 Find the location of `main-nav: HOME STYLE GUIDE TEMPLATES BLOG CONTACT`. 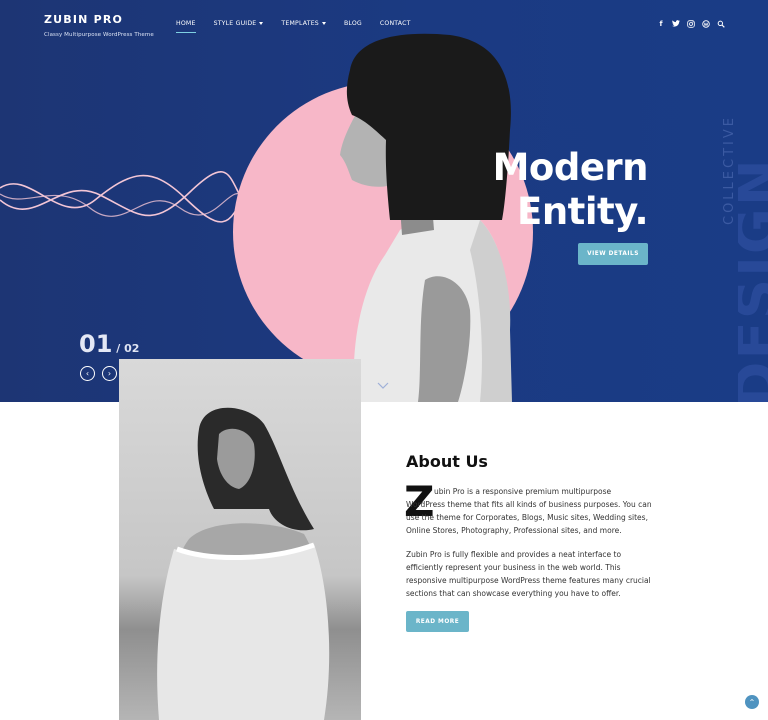

main-nav: HOME STYLE GUIDE TEMPLATES BLOG CONTACT is located at coordinates (302, 26).